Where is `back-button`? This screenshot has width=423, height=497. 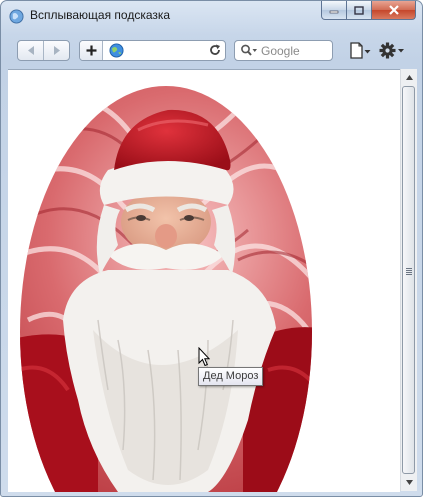
back-button is located at coordinates (30, 50).